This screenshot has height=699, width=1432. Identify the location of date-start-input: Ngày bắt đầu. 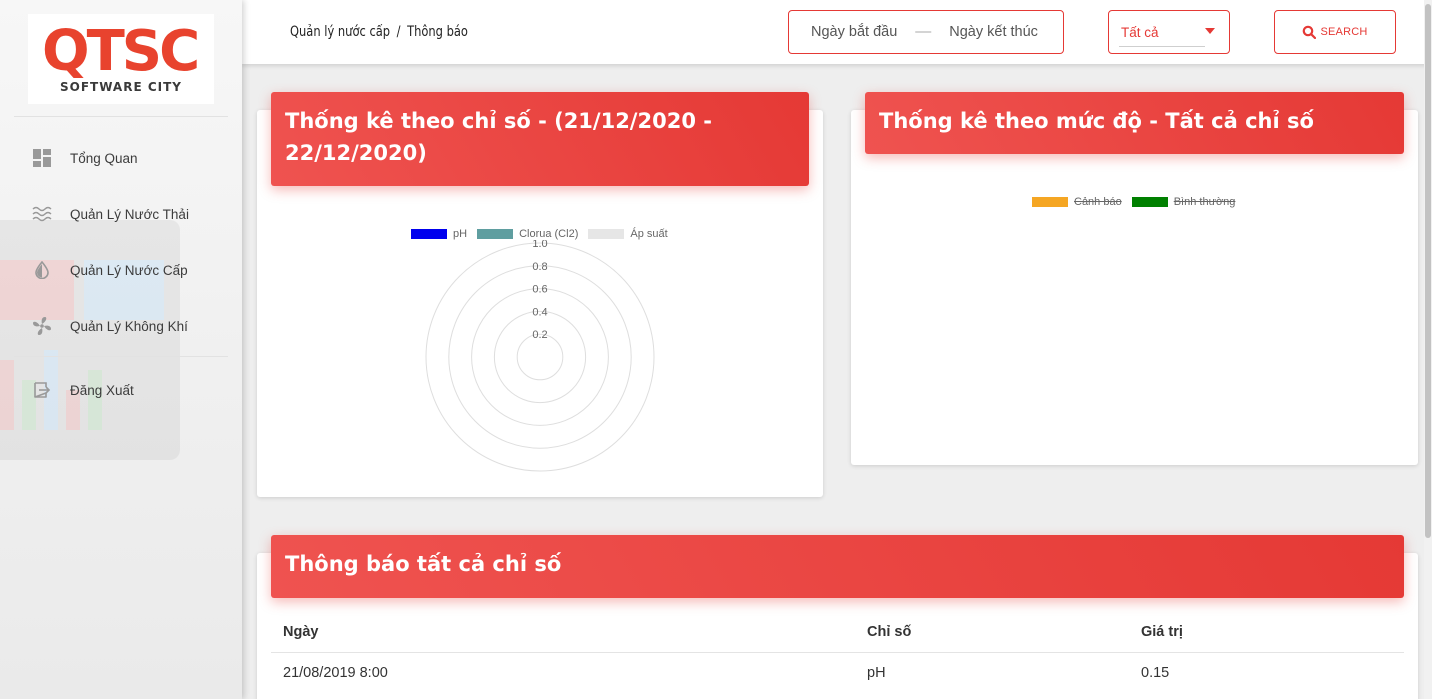
(854, 32).